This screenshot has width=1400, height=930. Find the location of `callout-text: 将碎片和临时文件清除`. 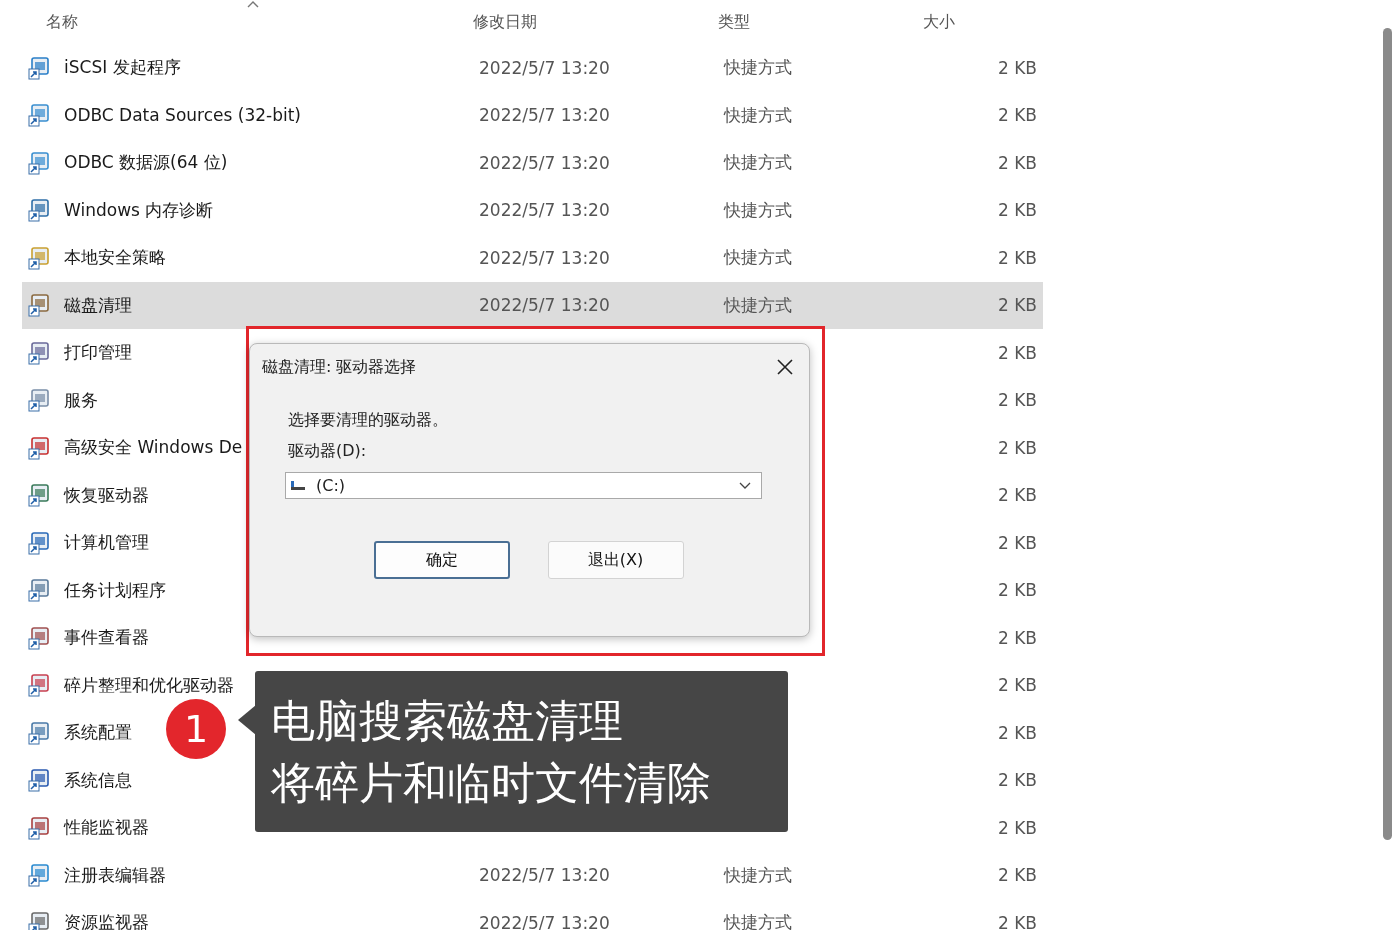

callout-text: 将碎片和临时文件清除 is located at coordinates (491, 782).